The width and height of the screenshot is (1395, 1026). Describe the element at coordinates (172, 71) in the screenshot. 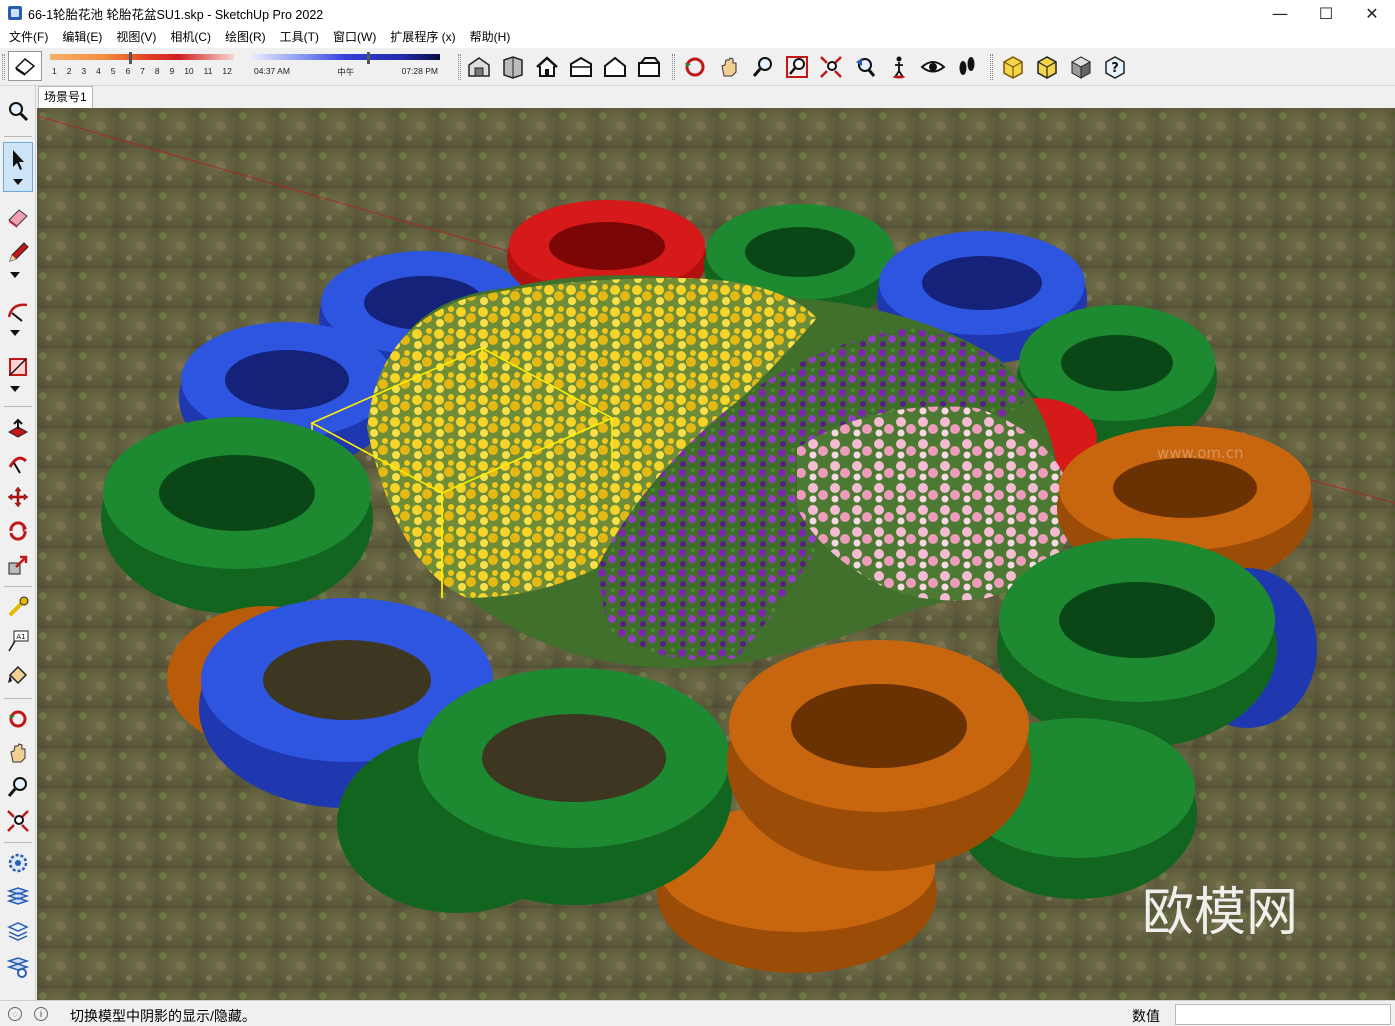

I see `month-label: 9` at that location.